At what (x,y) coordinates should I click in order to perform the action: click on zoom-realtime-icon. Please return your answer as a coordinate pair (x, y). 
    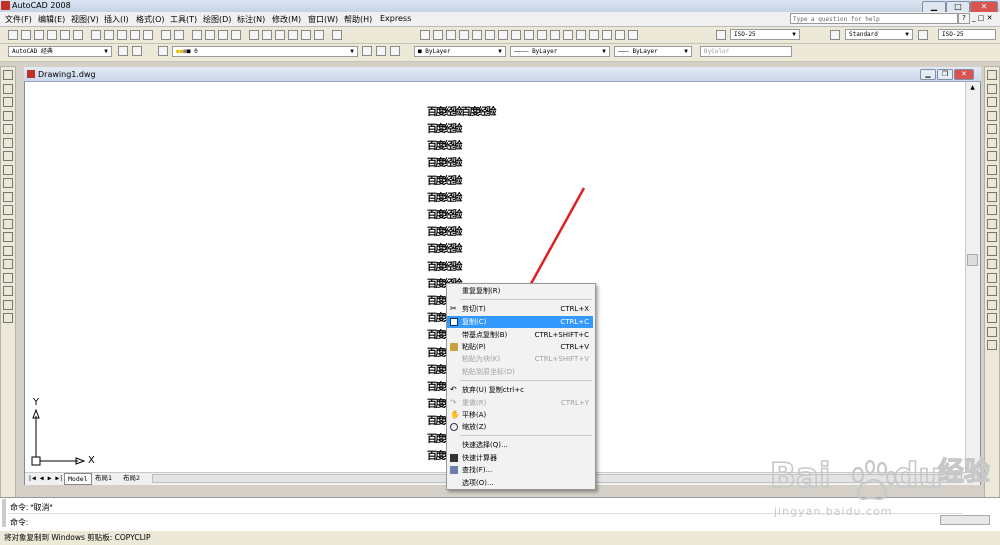
    Looking at the image, I should click on (210, 35).